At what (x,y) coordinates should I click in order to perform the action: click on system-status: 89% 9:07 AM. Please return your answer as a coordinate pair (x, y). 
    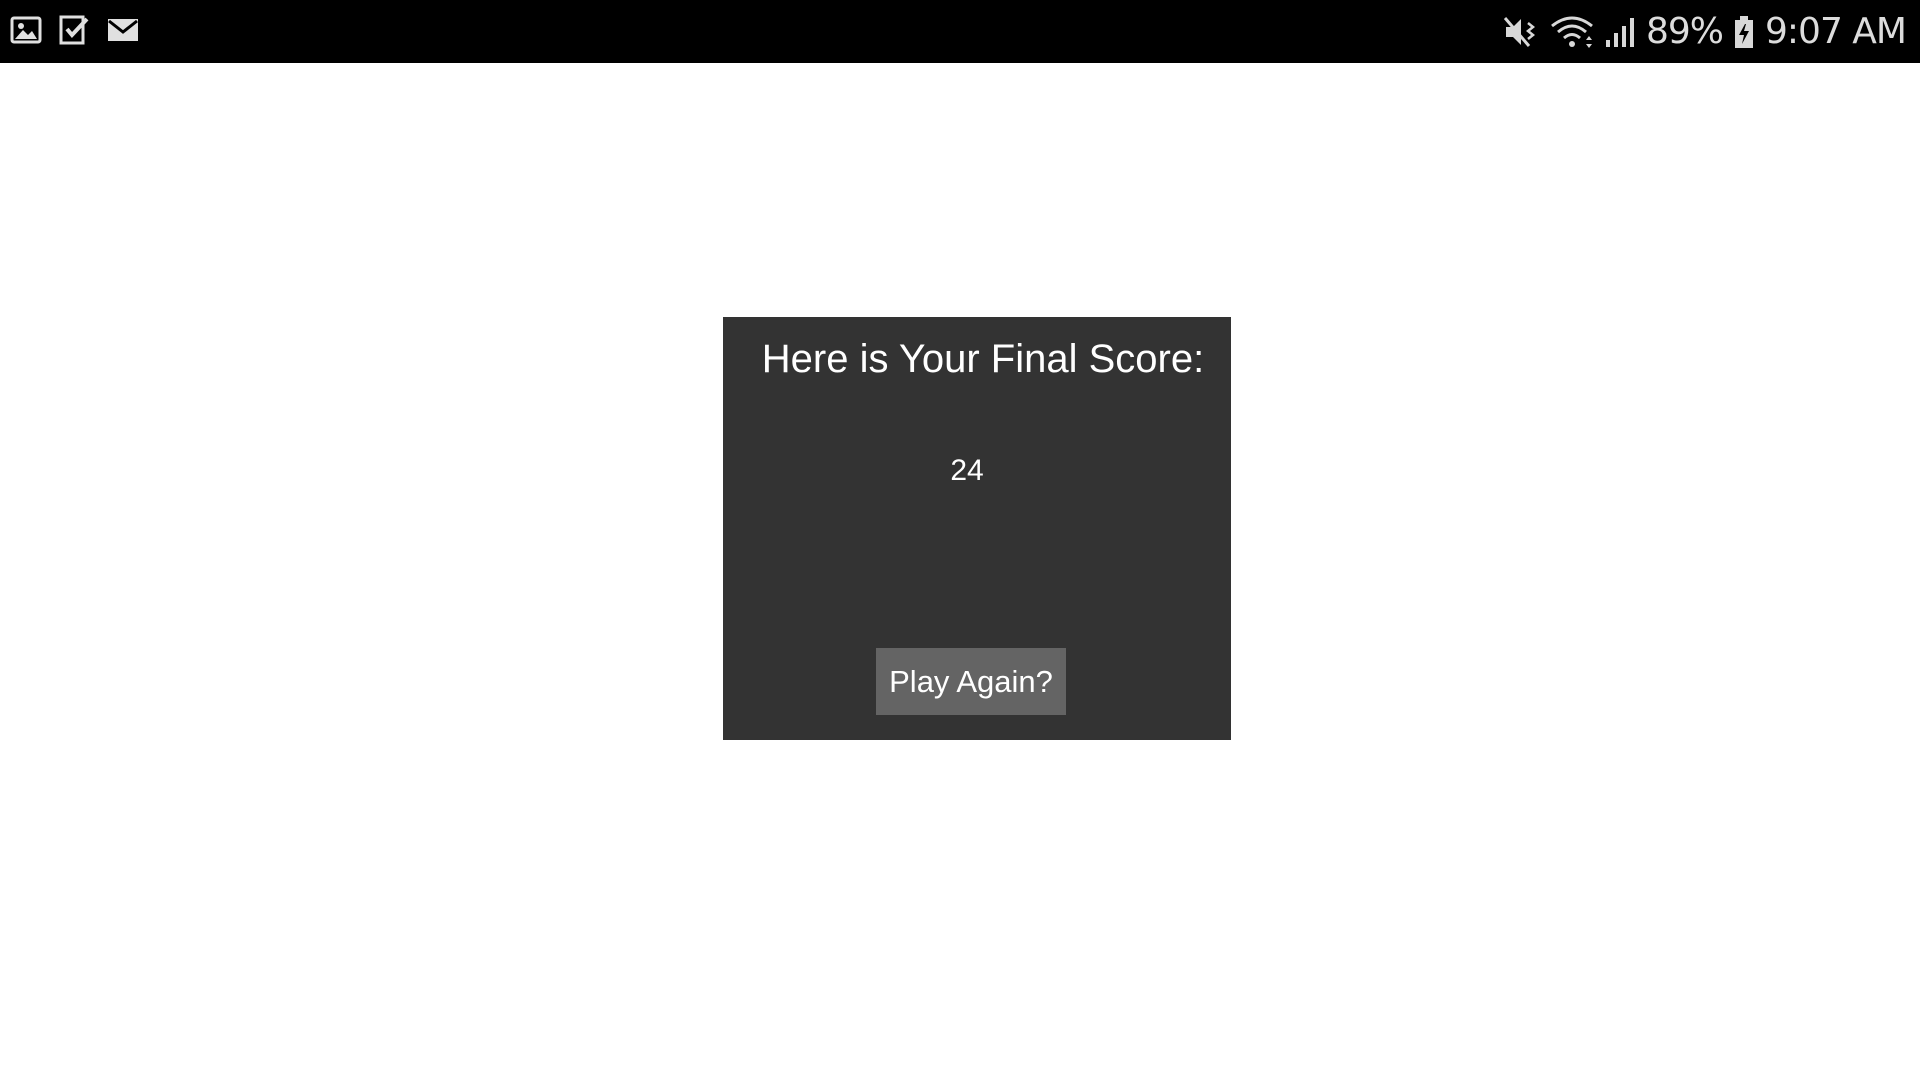
    Looking at the image, I should click on (1704, 31).